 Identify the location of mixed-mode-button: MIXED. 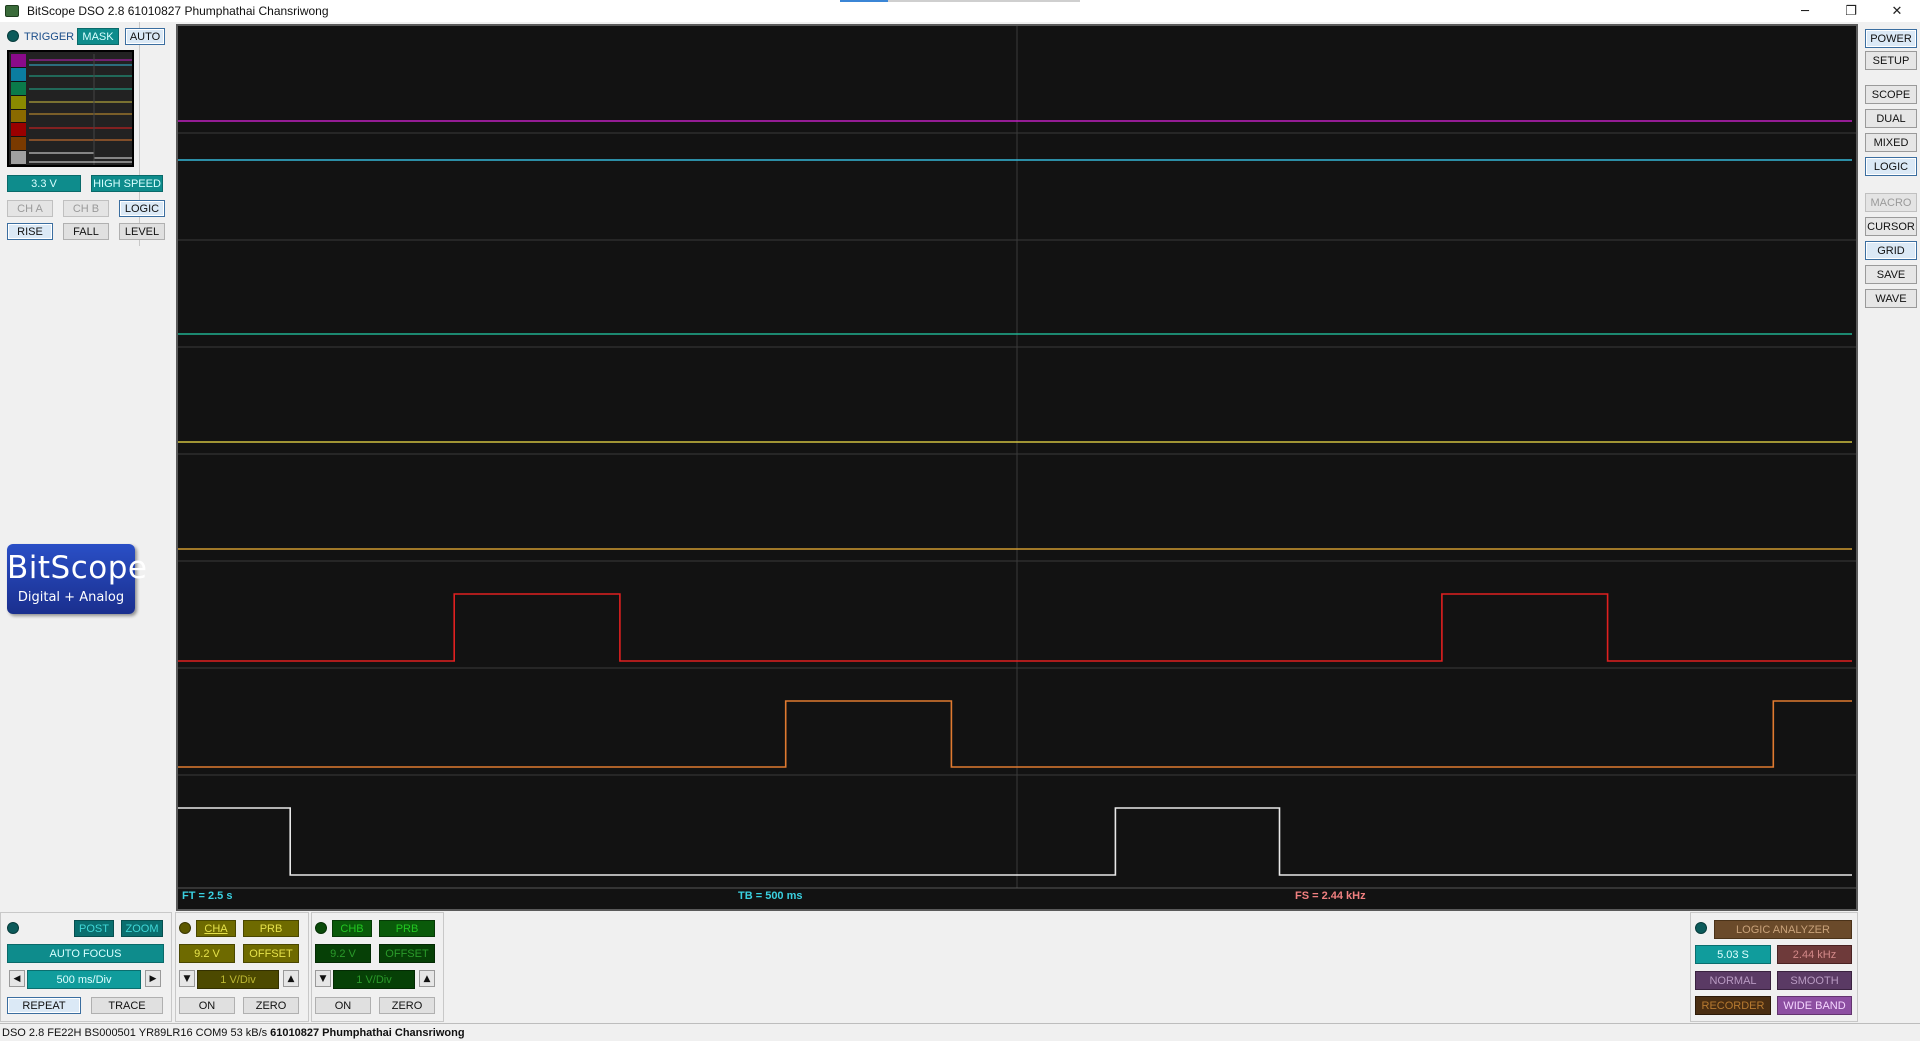
(1891, 142).